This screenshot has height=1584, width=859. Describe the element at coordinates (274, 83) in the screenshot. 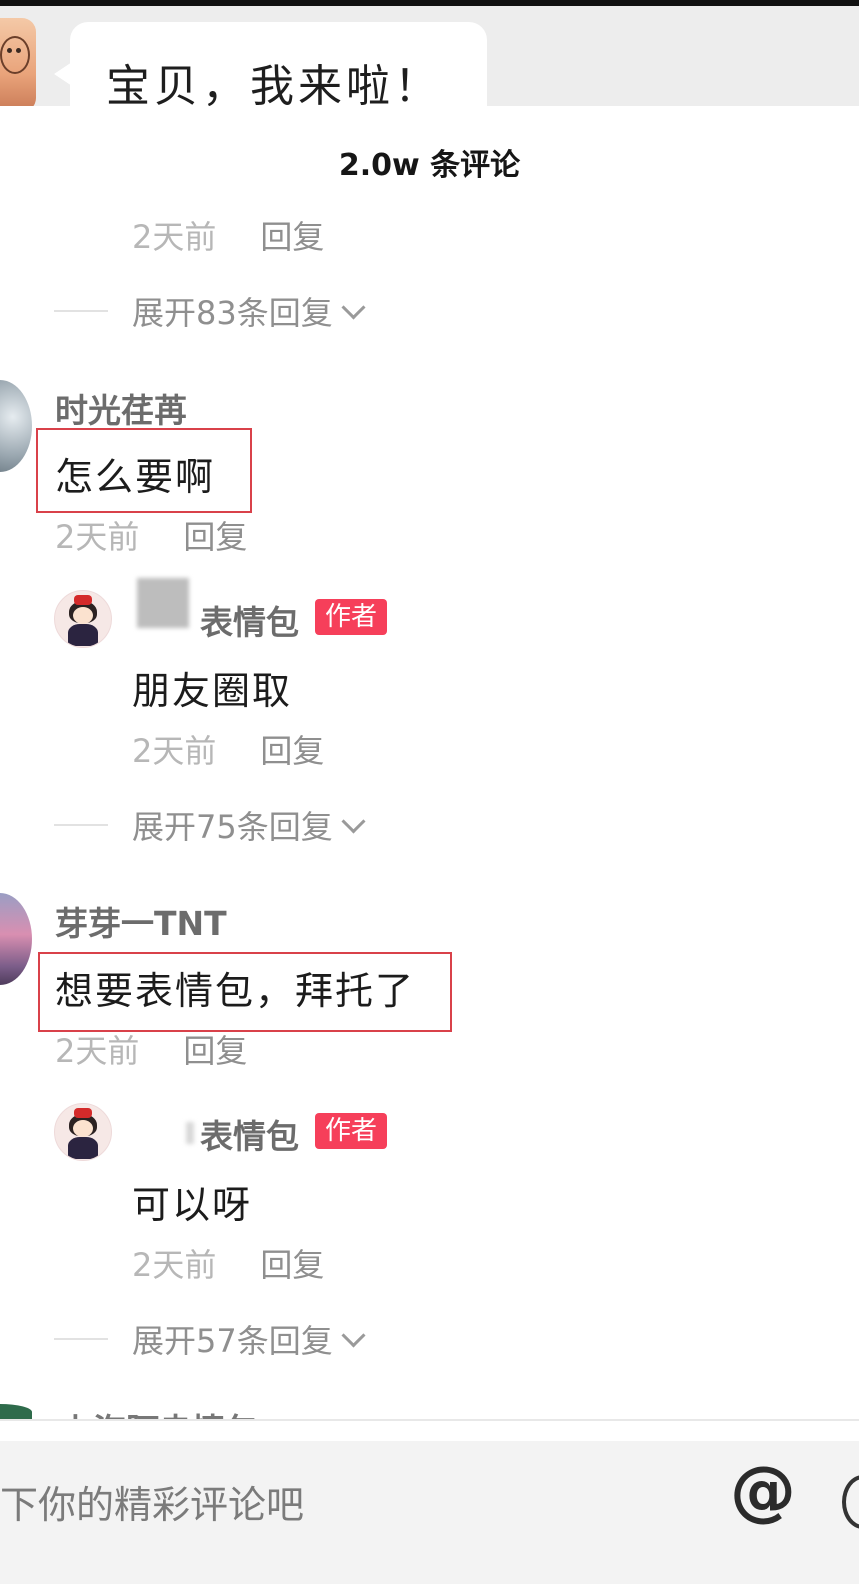

I see `speech-bubble-text: 宝贝，我来啦！` at that location.